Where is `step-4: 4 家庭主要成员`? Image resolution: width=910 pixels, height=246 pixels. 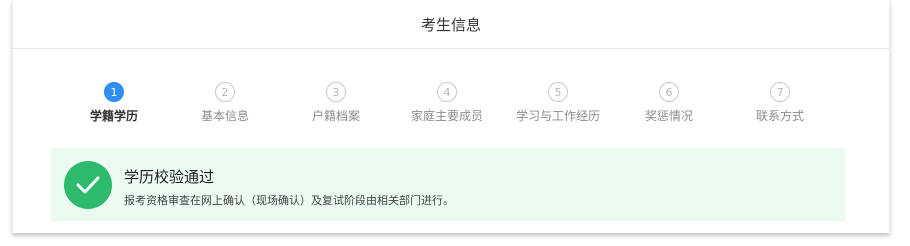 step-4: 4 家庭主要成员 is located at coordinates (447, 103).